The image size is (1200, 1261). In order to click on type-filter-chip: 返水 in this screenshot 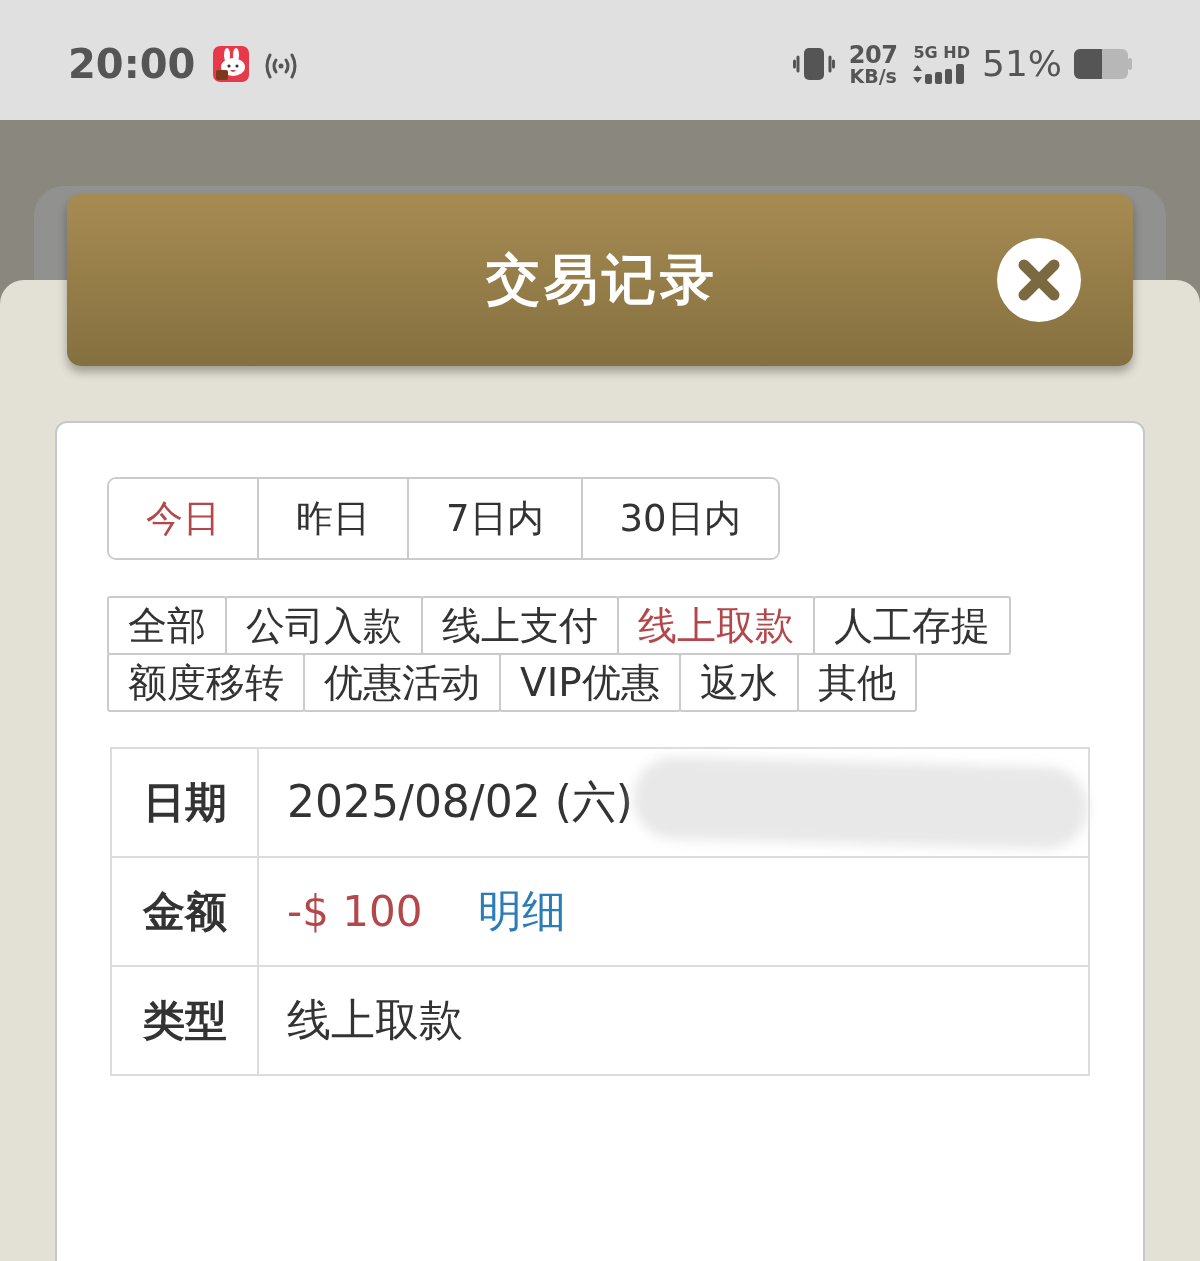, I will do `click(738, 682)`.